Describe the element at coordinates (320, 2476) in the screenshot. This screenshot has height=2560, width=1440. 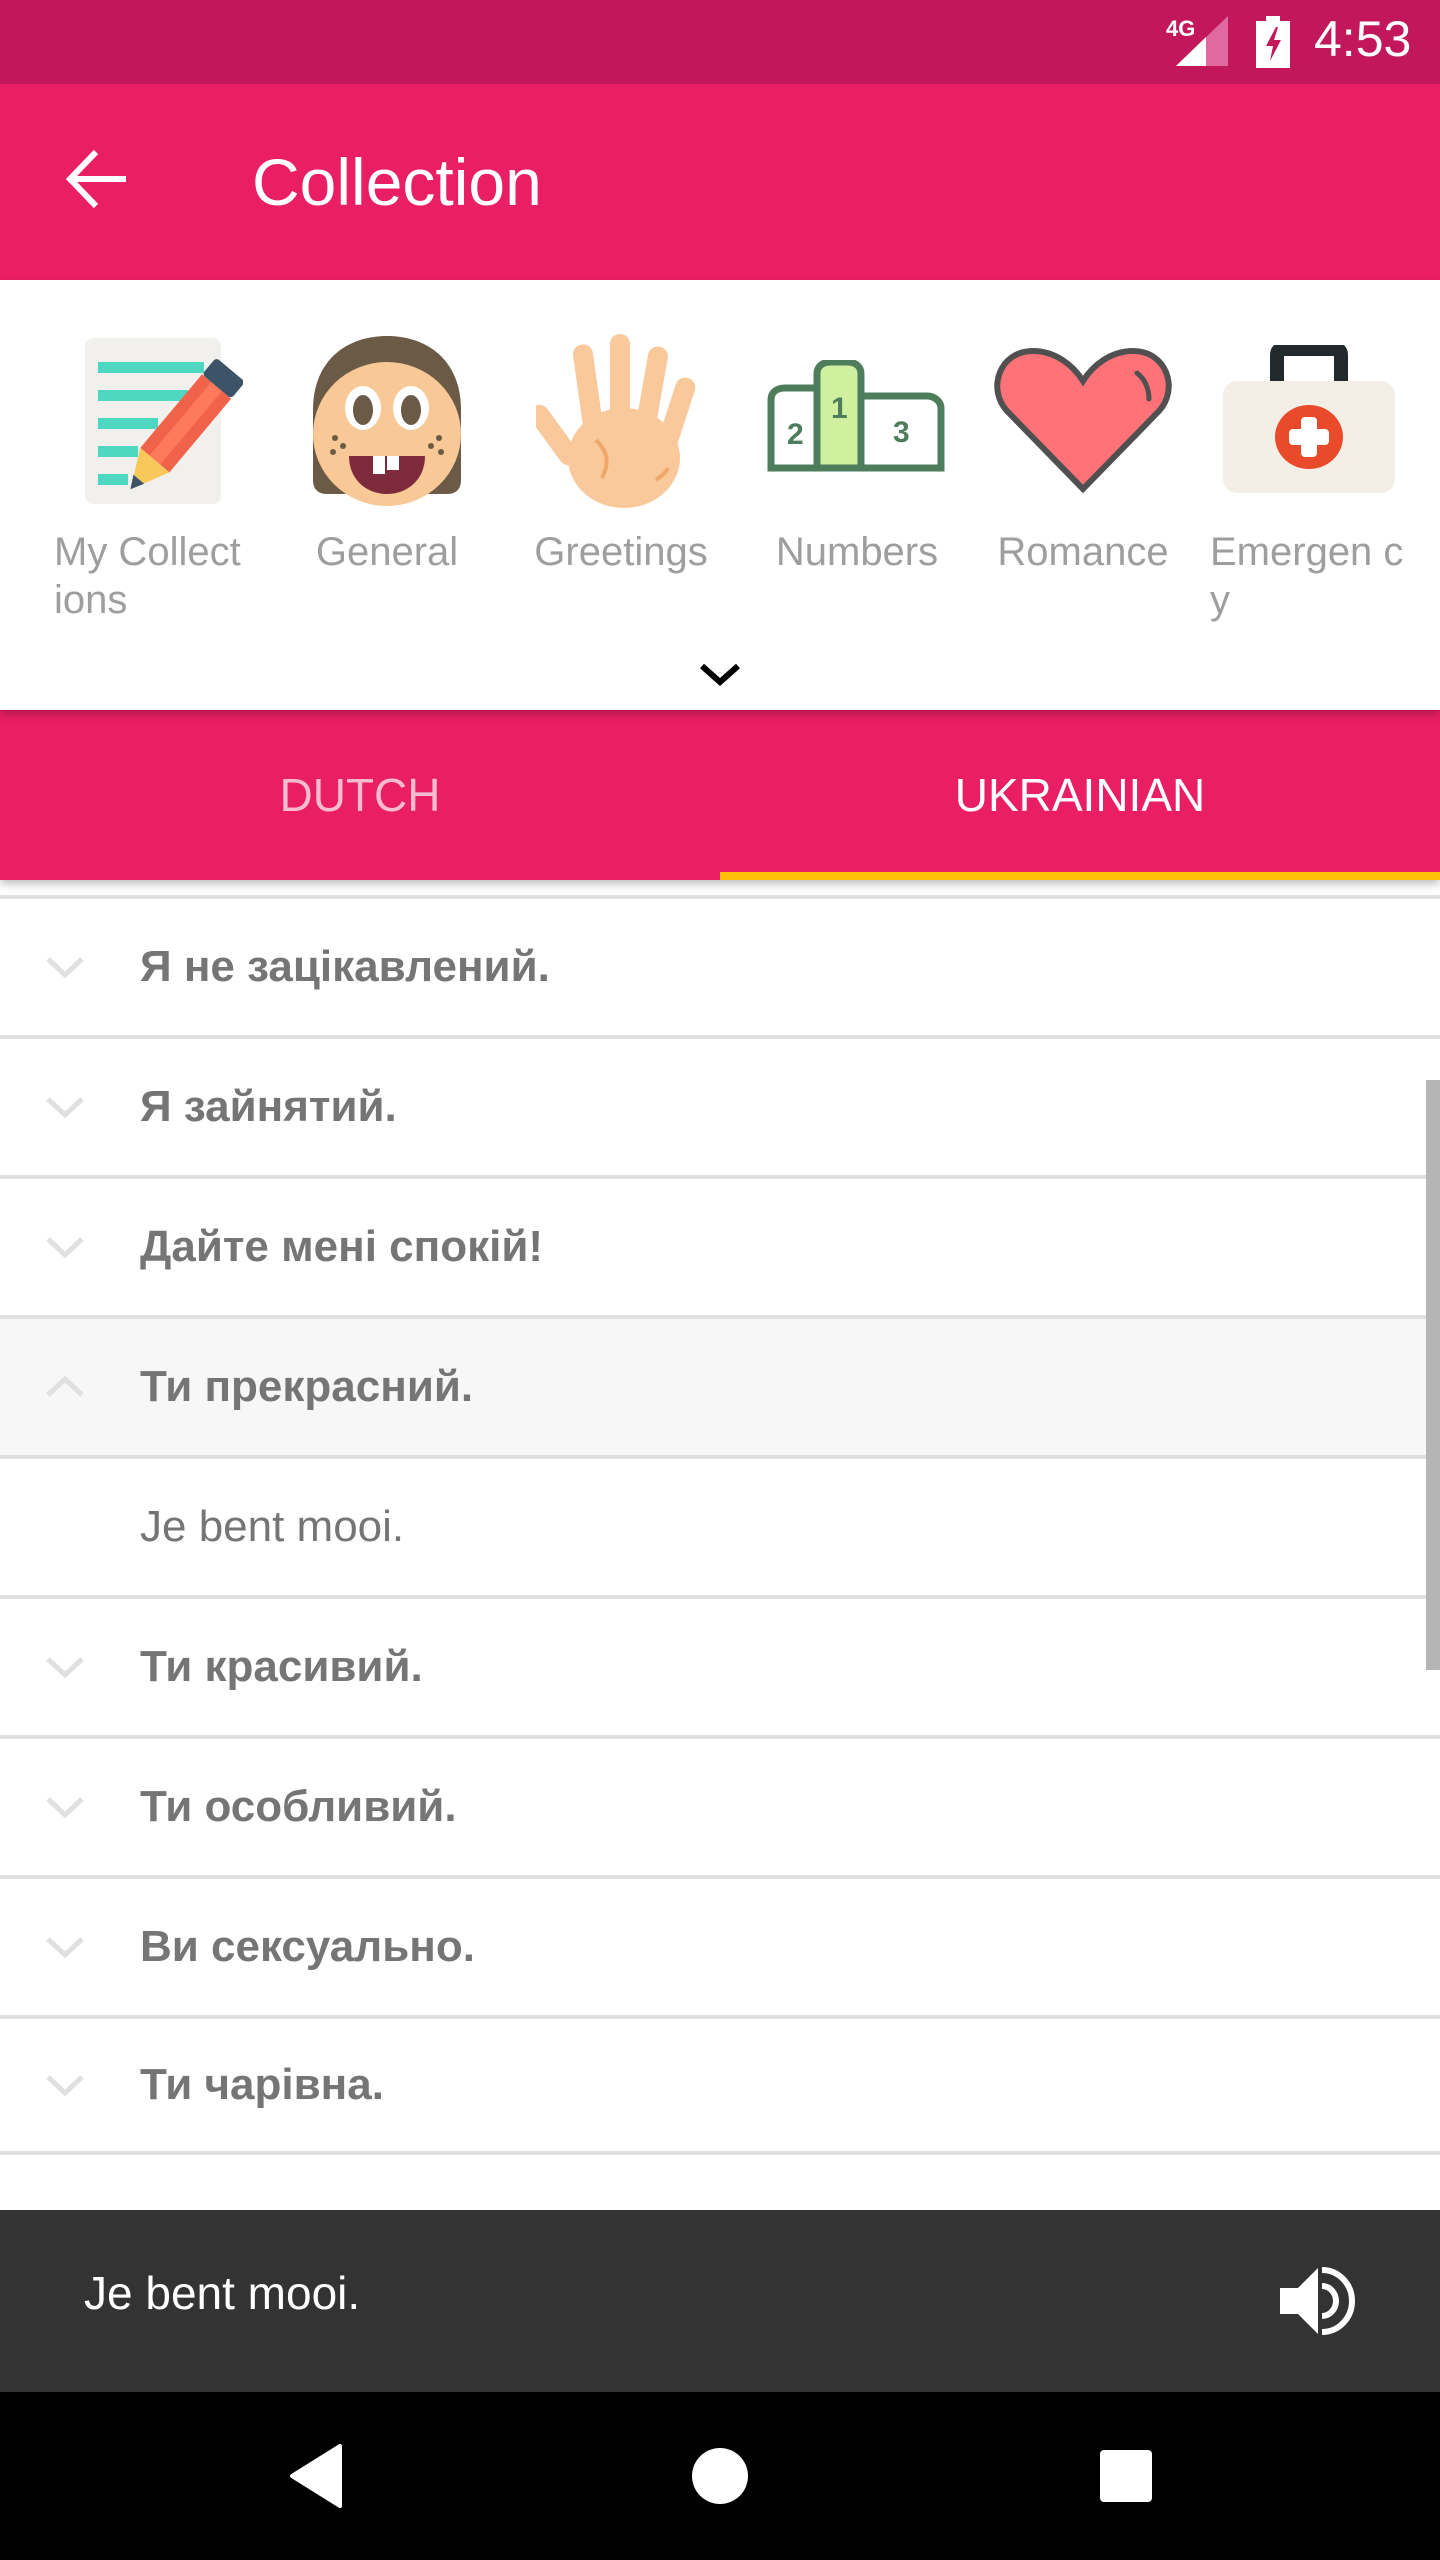
I see `nav-back-icon` at that location.